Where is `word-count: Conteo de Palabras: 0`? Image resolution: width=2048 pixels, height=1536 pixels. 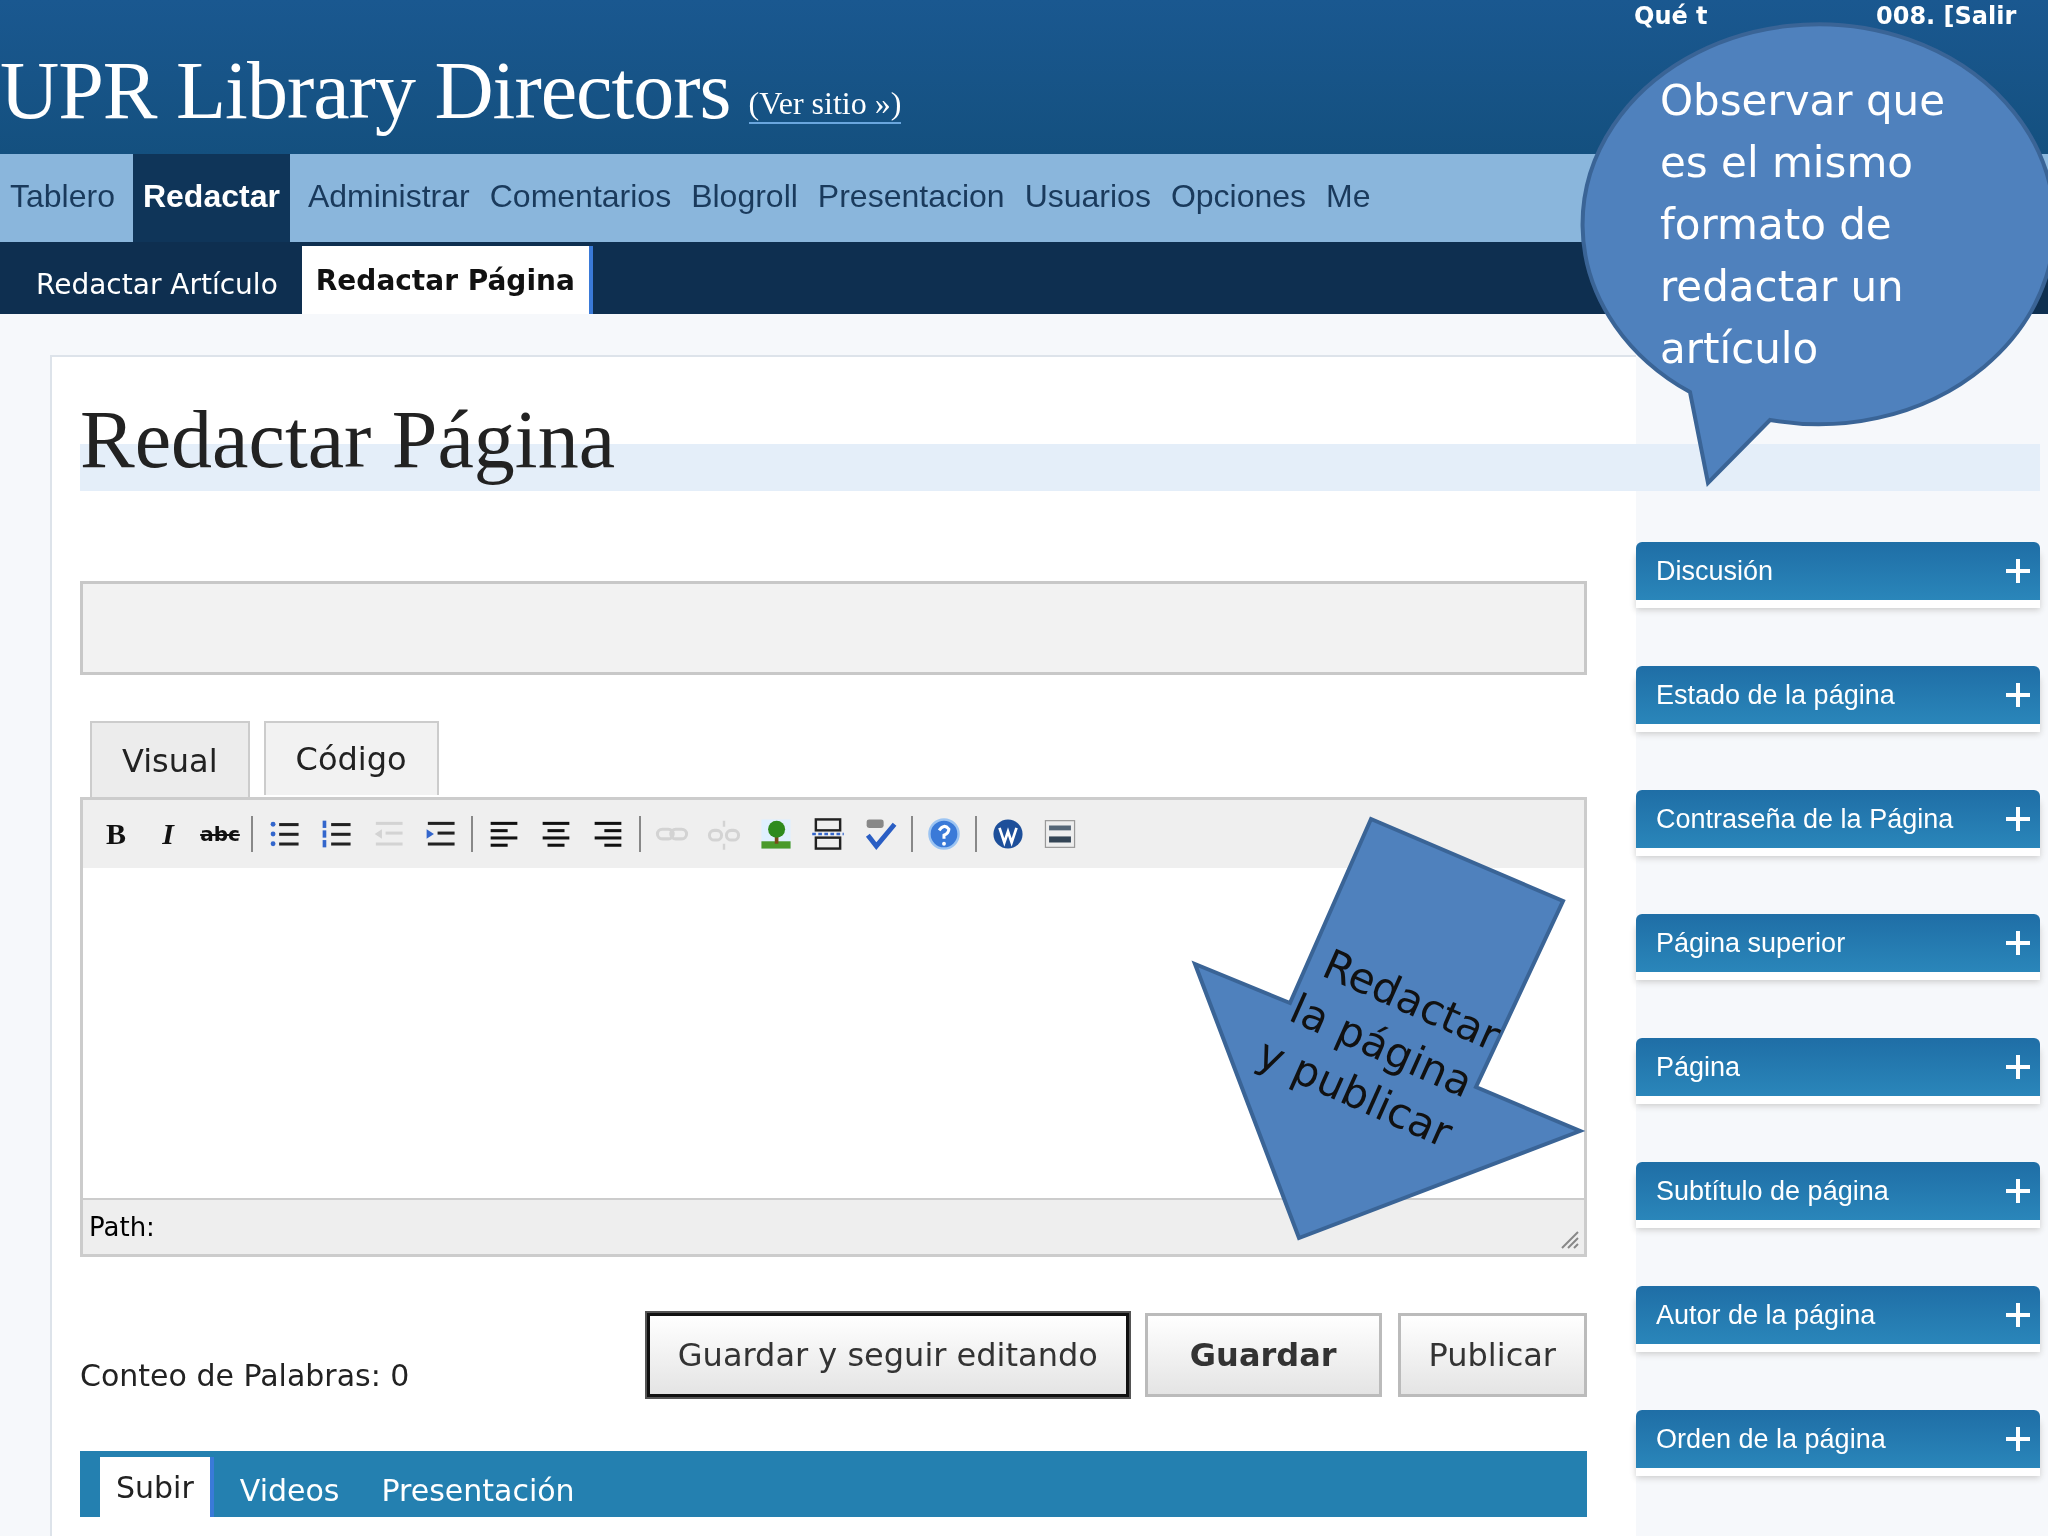
word-count: Conteo de Palabras: 0 is located at coordinates (245, 1375).